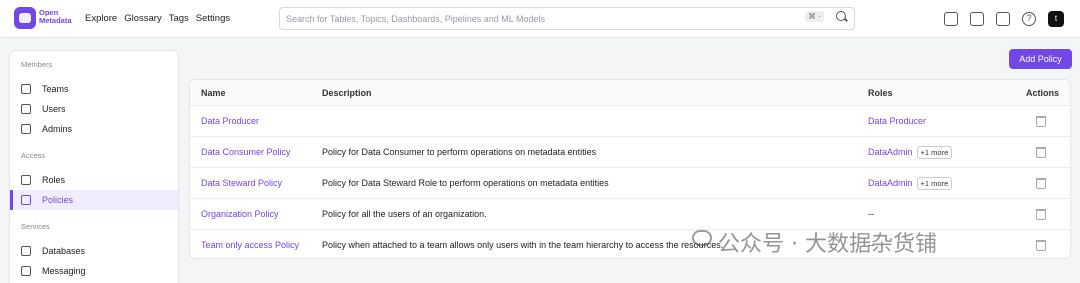 The height and width of the screenshot is (283, 1080). What do you see at coordinates (977, 19) in the screenshot?
I see `rocket-icon` at bounding box center [977, 19].